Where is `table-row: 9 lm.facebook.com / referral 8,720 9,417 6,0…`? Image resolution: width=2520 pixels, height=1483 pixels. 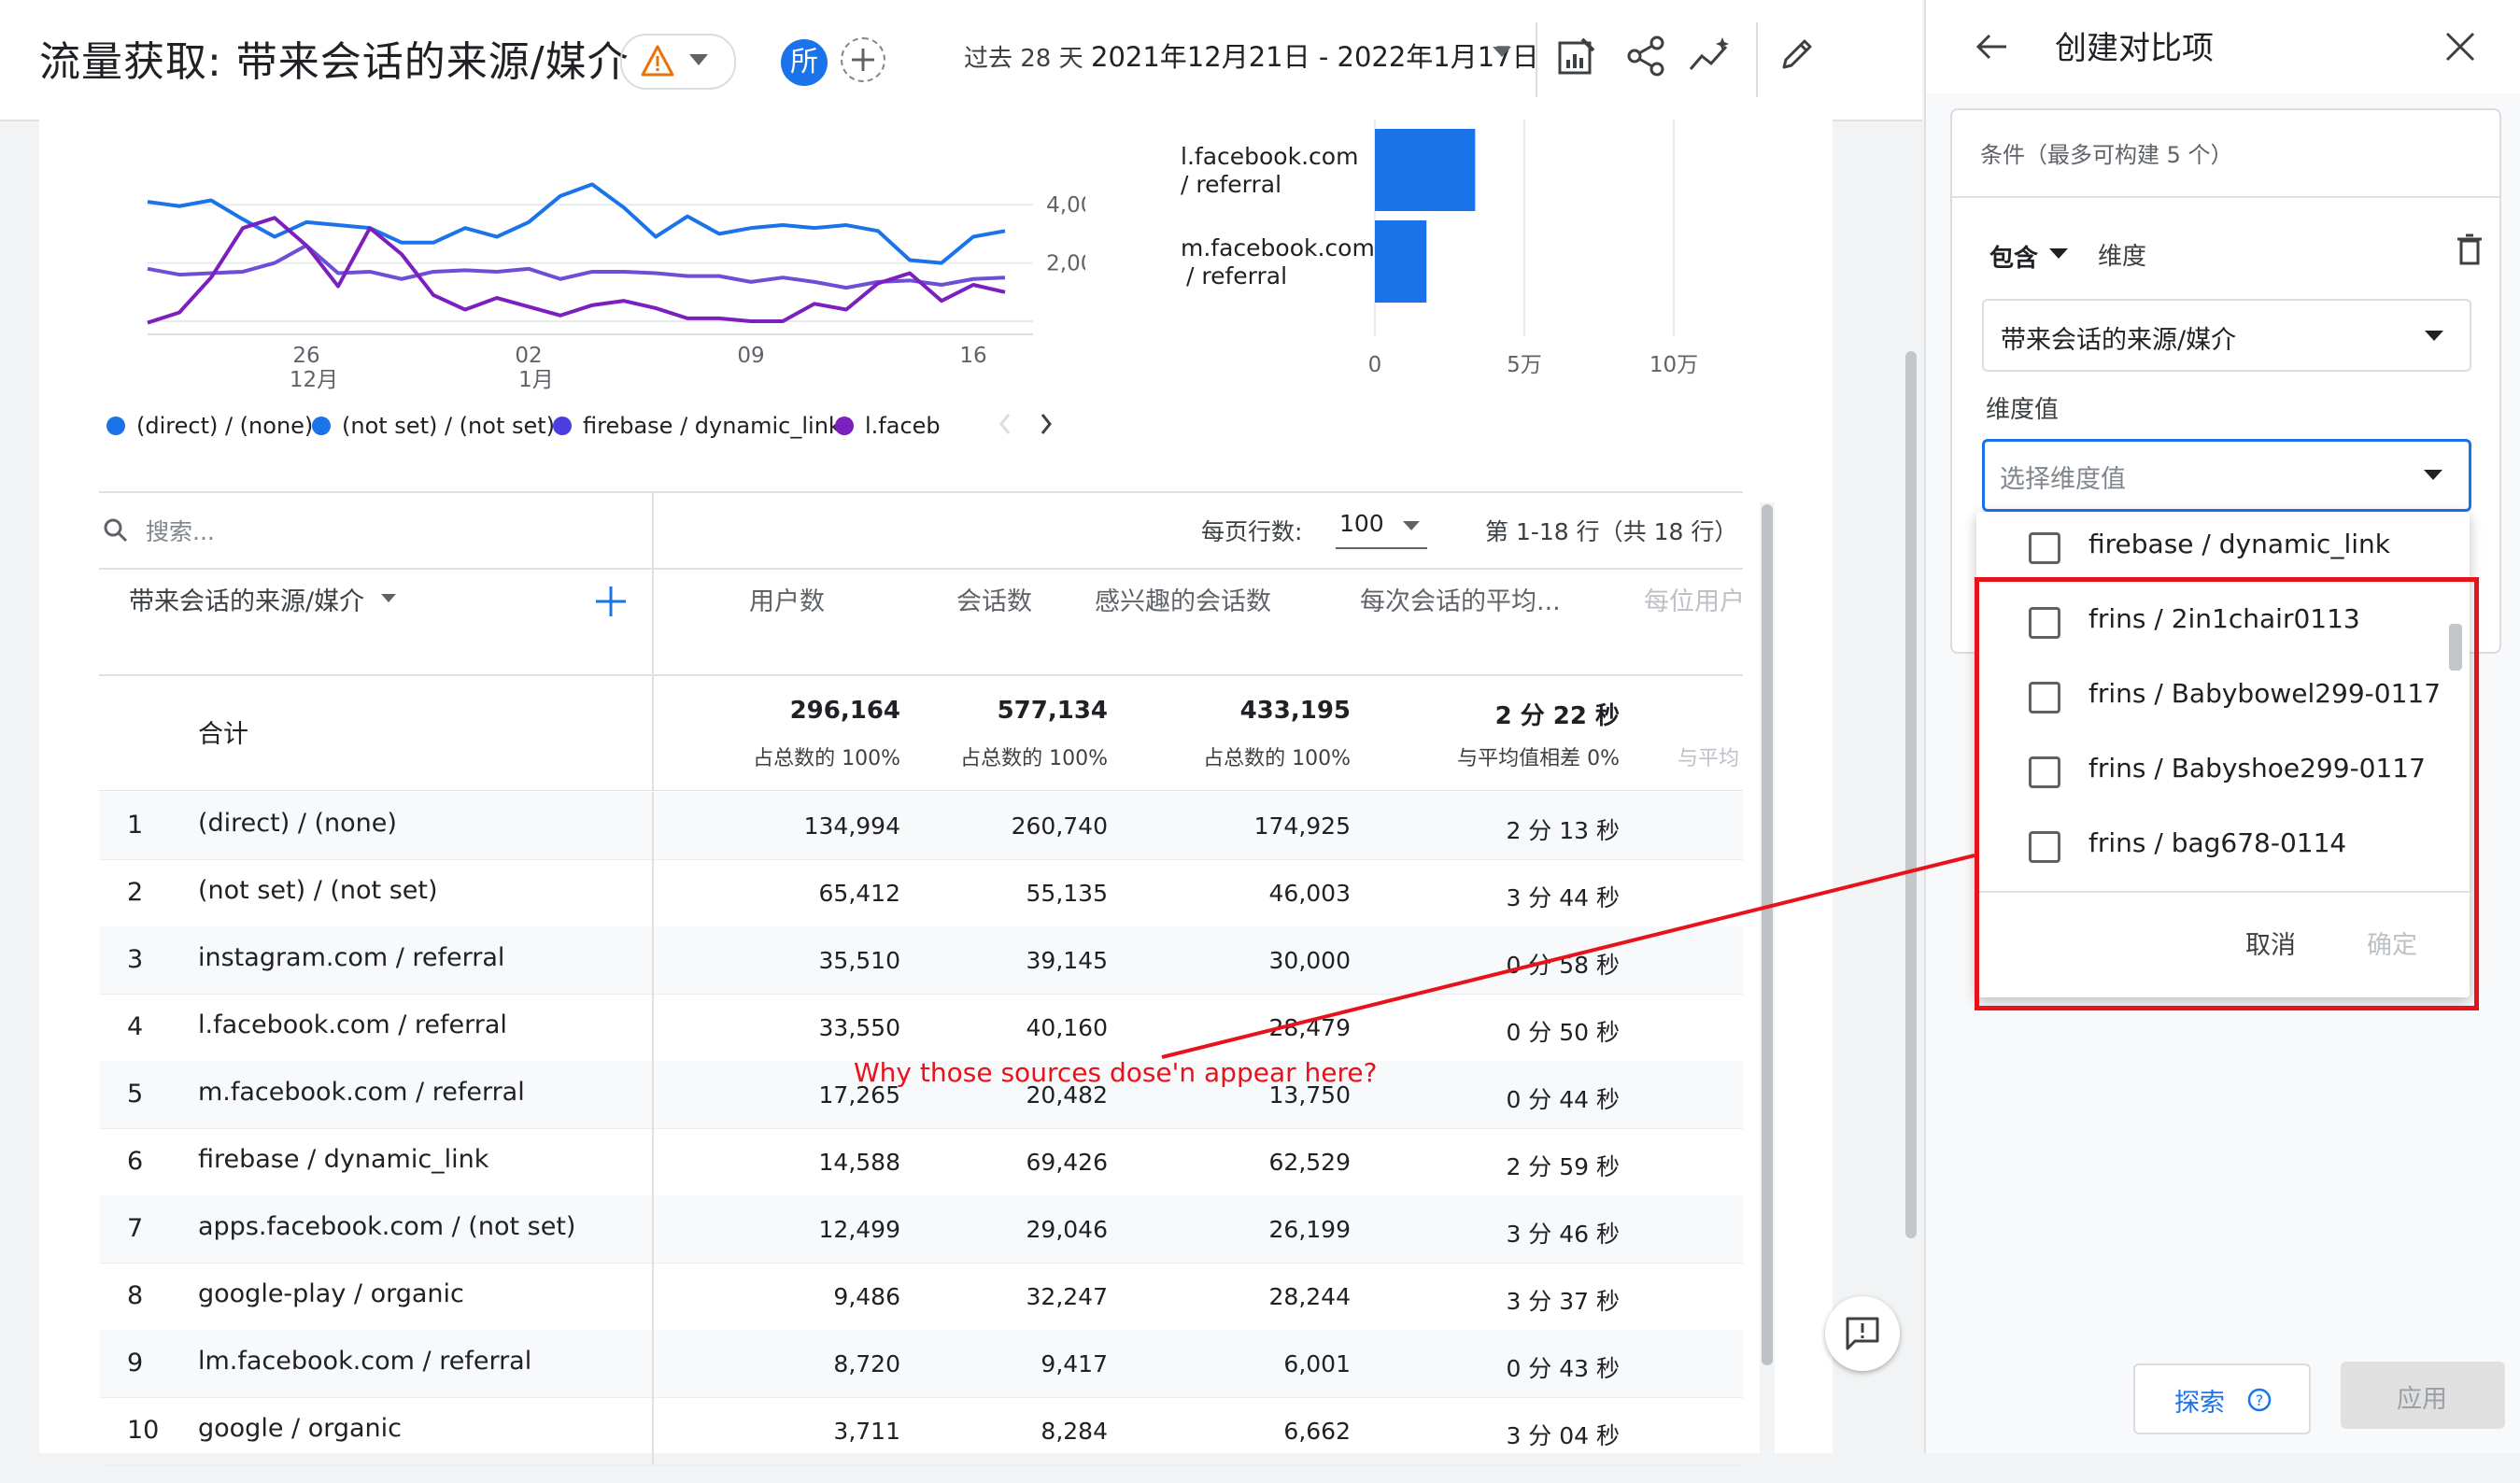 table-row: 9 lm.facebook.com / referral 8,720 9,417 6,0… is located at coordinates (921, 1364).